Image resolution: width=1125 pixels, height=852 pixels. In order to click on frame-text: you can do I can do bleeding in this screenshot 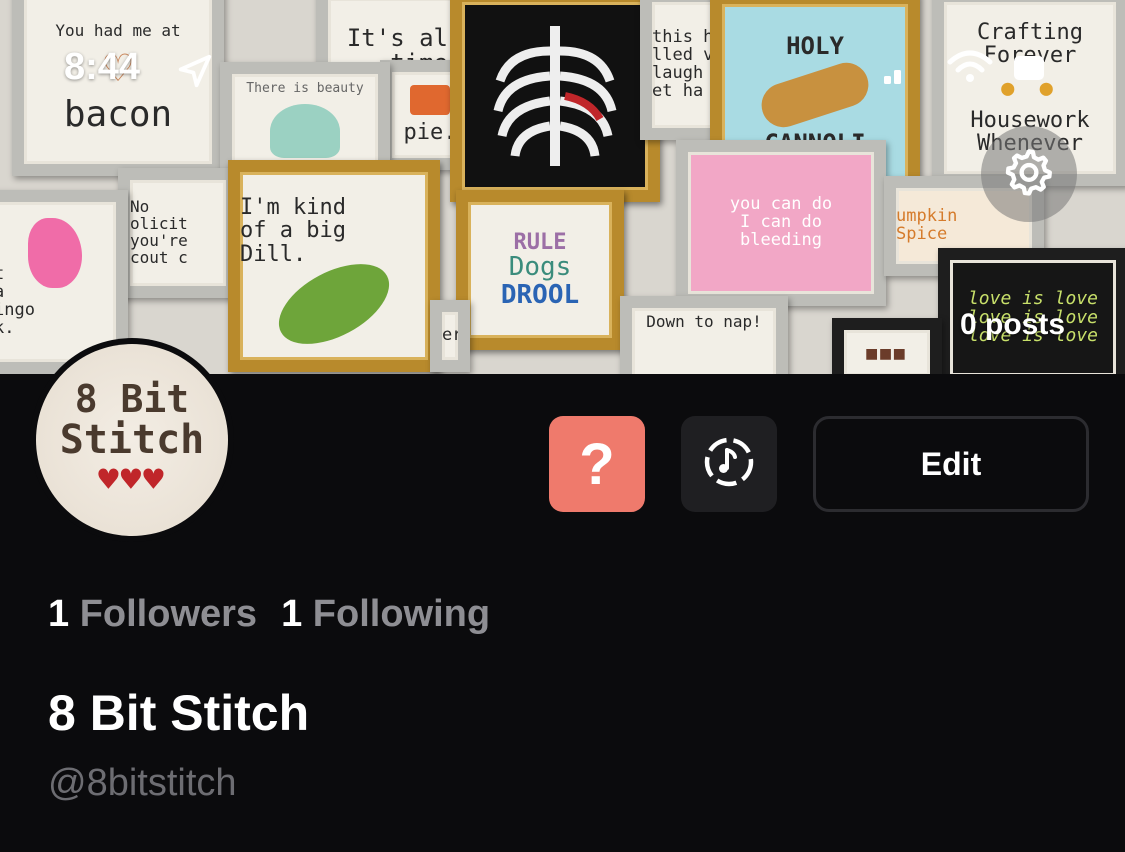, I will do `click(781, 222)`.